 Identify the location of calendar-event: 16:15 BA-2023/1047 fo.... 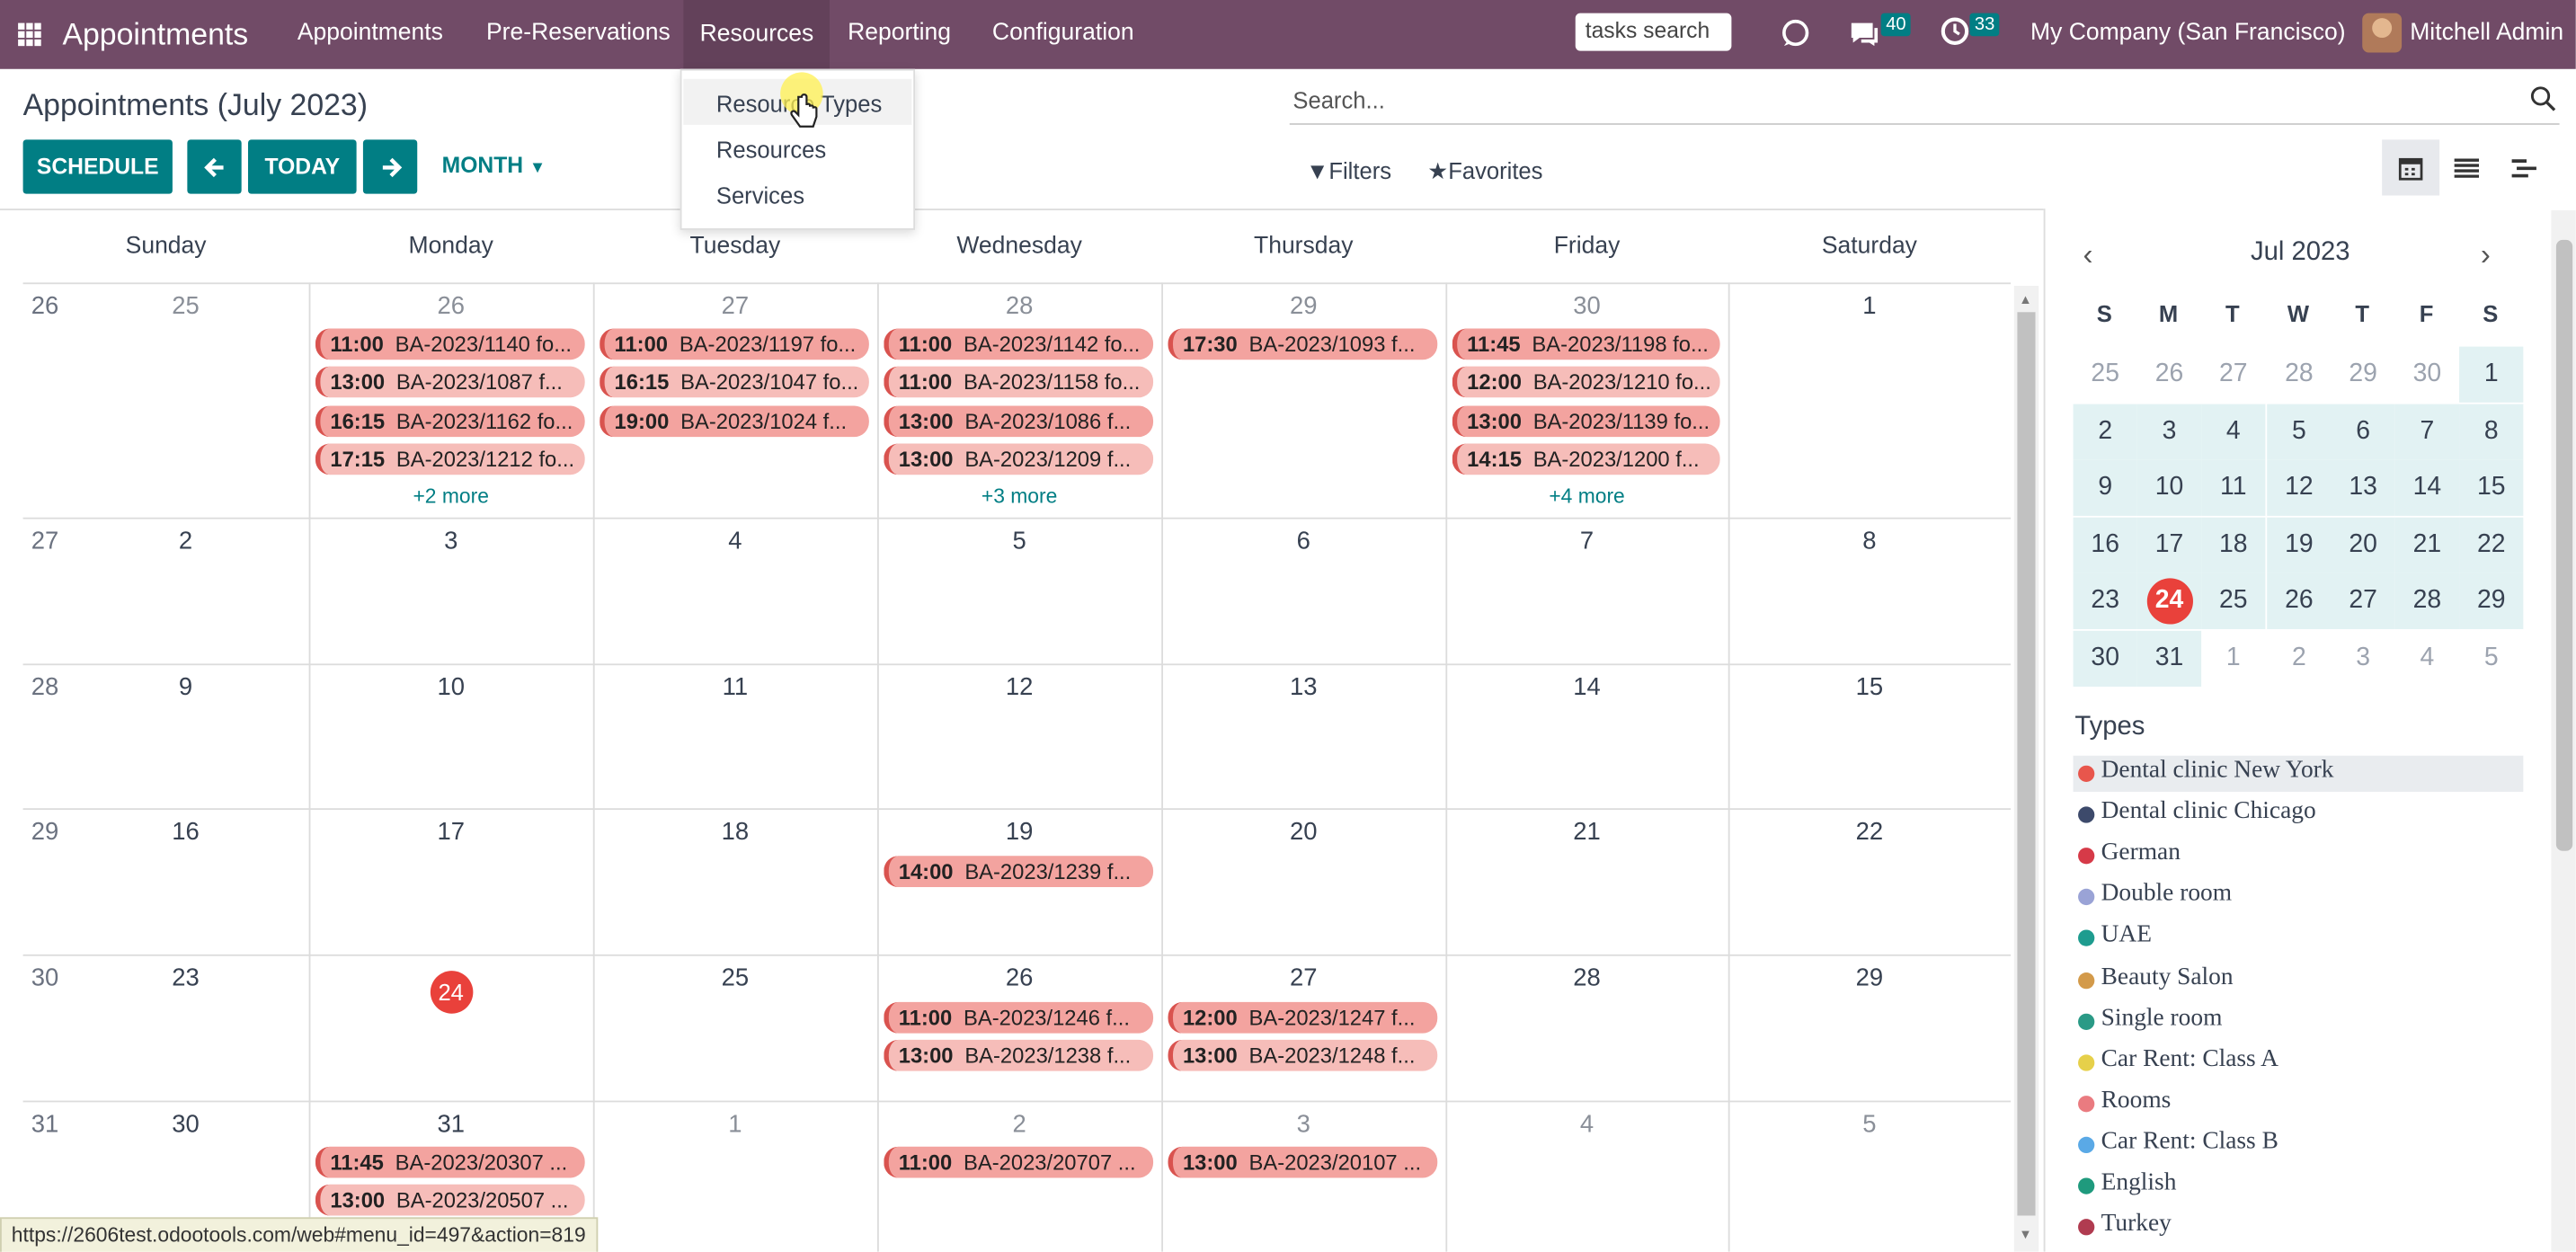
(734, 382).